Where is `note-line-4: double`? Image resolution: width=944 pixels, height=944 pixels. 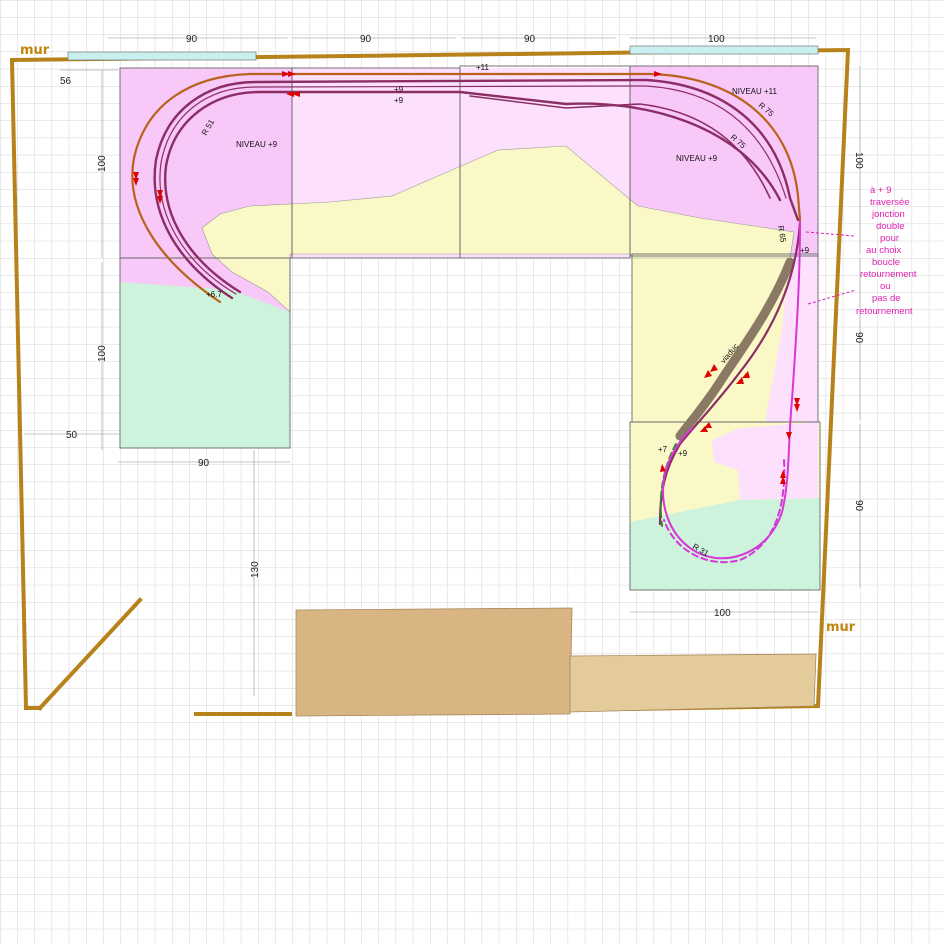 note-line-4: double is located at coordinates (890, 226).